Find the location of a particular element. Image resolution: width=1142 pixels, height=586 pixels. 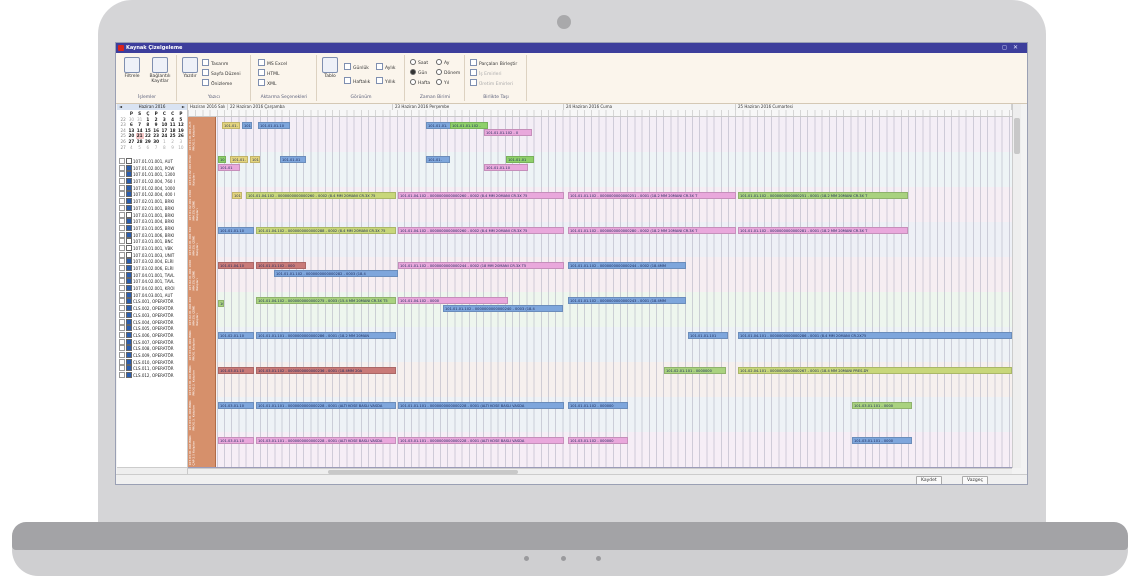

next-month-icon: ► is located at coordinates (183, 107).